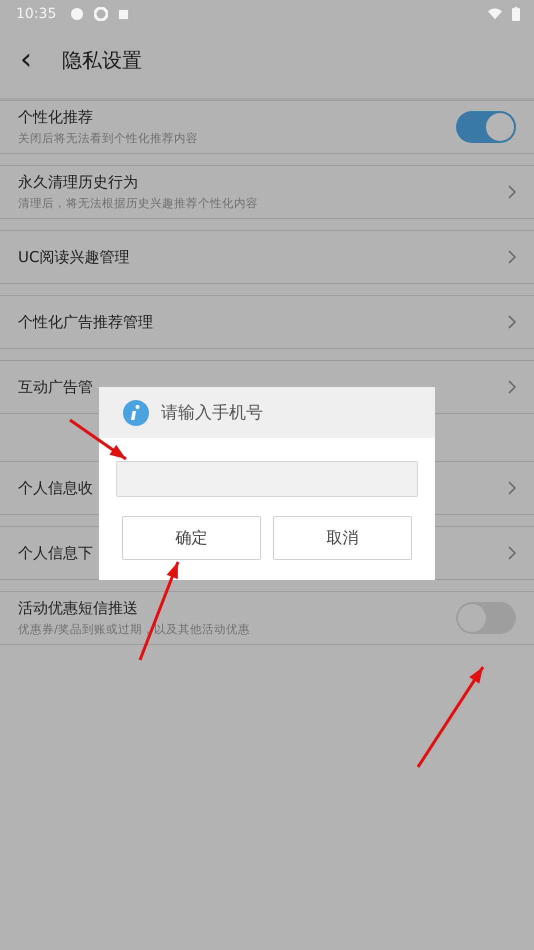 Image resolution: width=534 pixels, height=950 pixels. I want to click on dialog-button: 取消, so click(342, 538).